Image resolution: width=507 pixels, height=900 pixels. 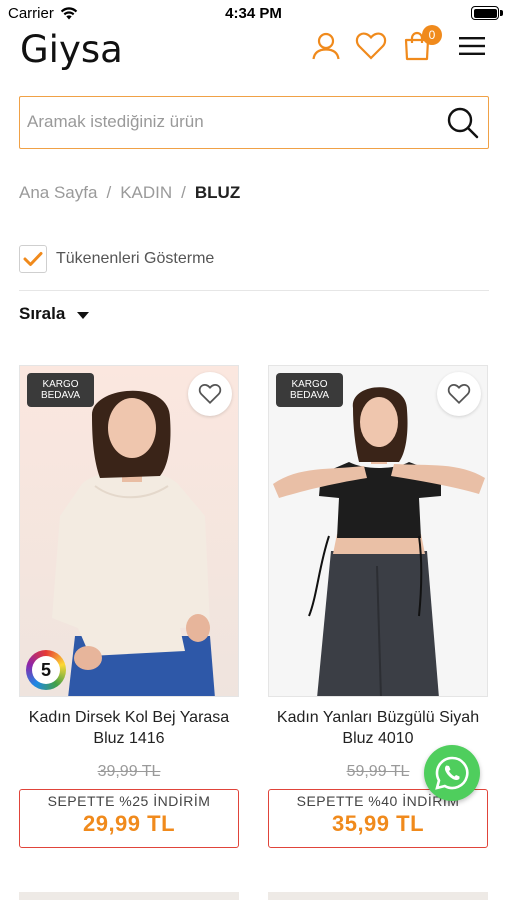 I want to click on clock: 4:34 PM, so click(x=253, y=13).